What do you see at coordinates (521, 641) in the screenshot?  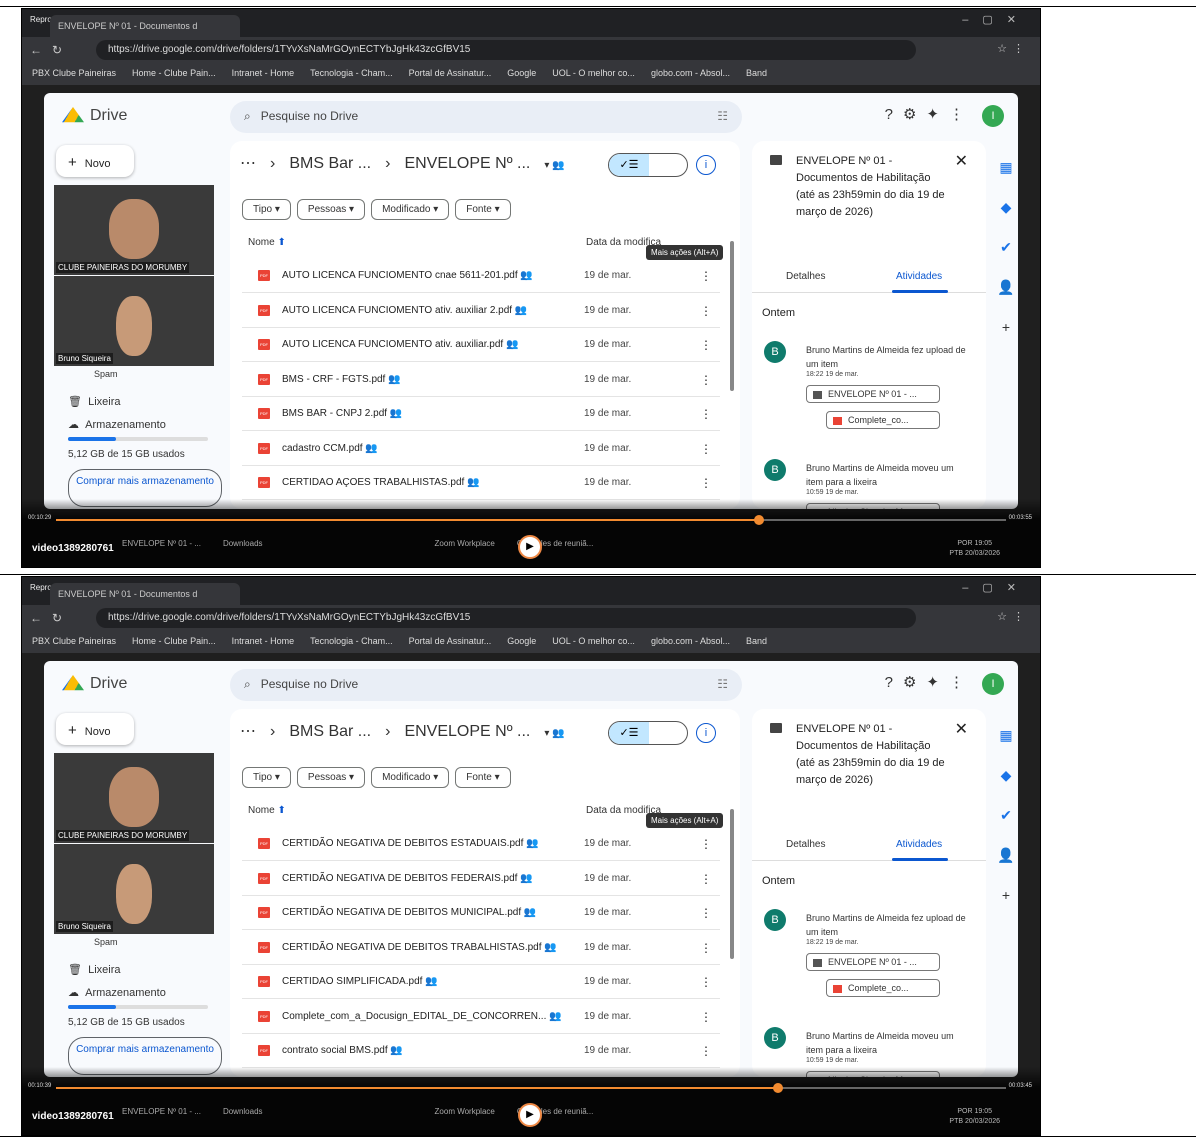 I see `bookmark-item: Google` at bounding box center [521, 641].